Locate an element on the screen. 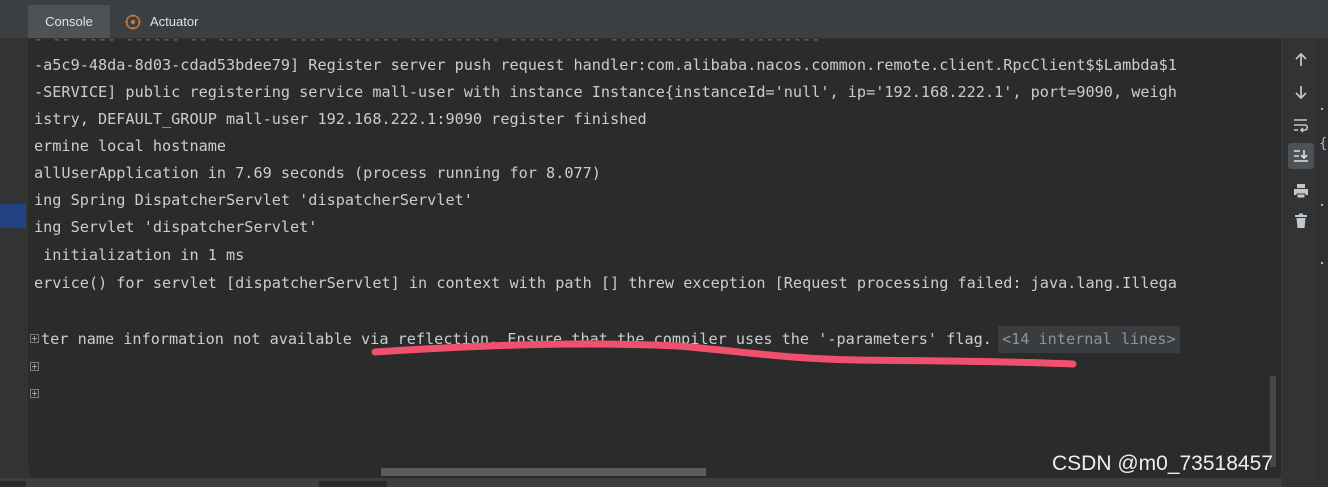 The width and height of the screenshot is (1328, 487). down-arrow-icon is located at coordinates (1301, 93).